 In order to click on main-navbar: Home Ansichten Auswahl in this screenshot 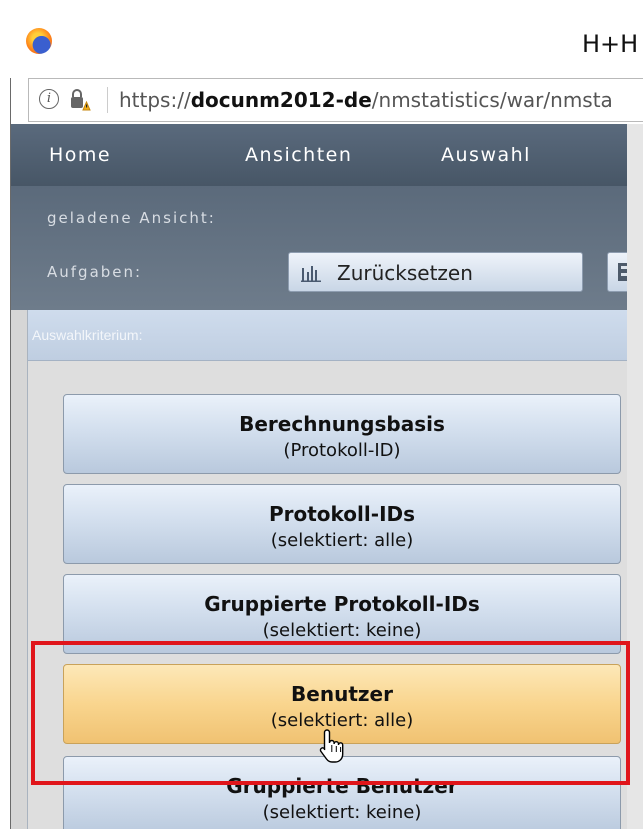, I will do `click(319, 155)`.